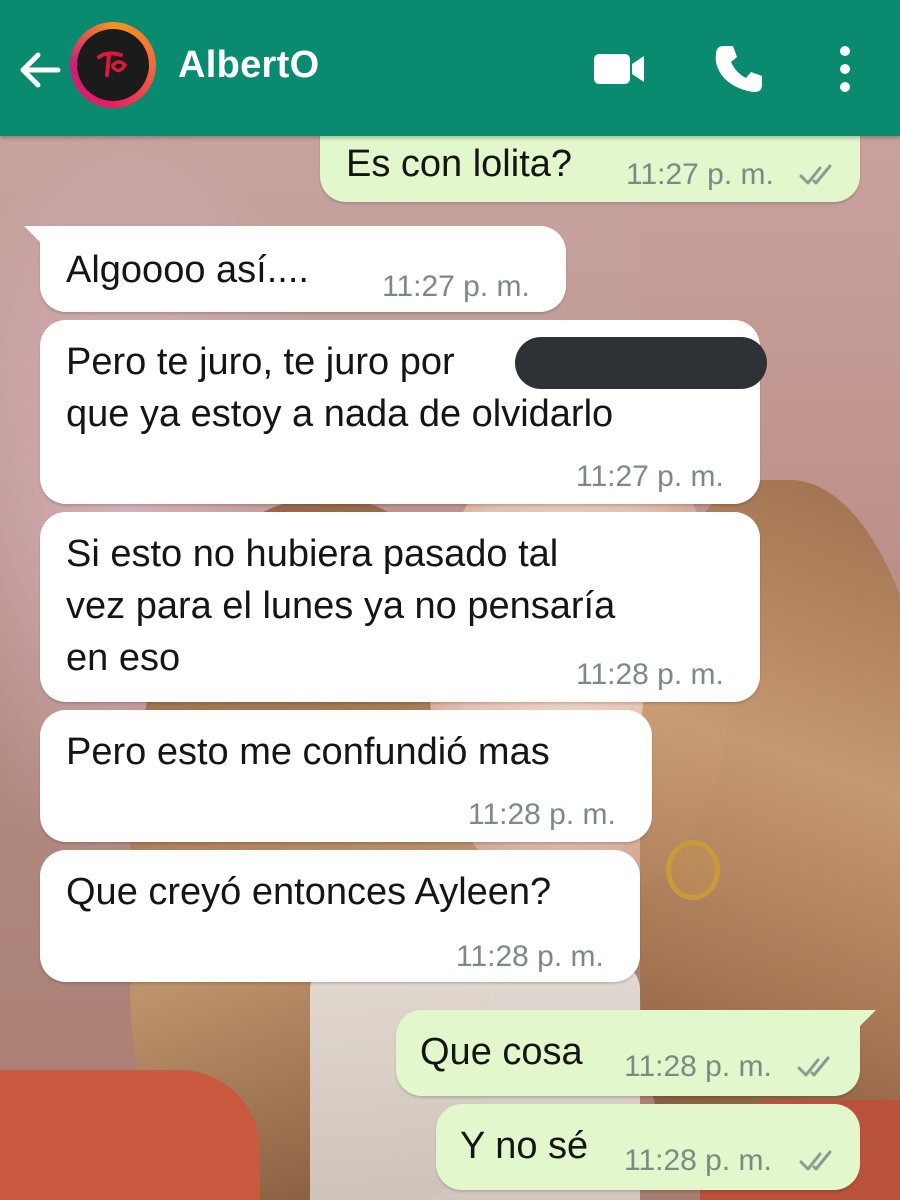 The height and width of the screenshot is (1200, 900). I want to click on message-incoming: Algoooo así.... 11:27 p. m., so click(295, 269).